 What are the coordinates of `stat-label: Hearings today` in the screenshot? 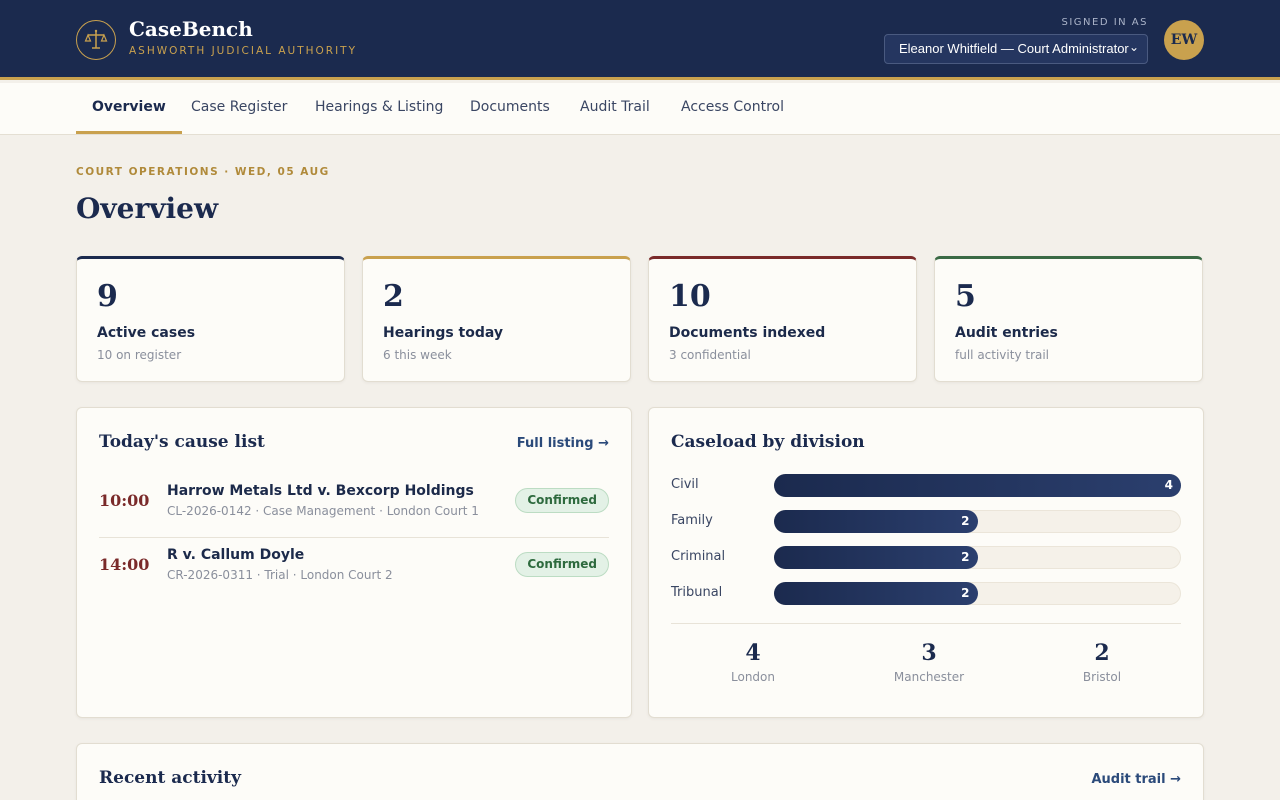 It's located at (443, 333).